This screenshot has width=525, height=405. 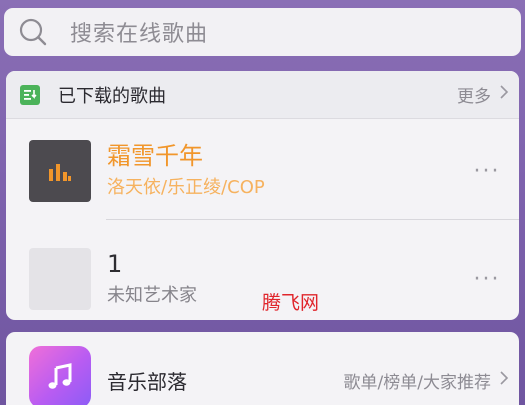 I want to click on downloaded-songs-title: 已下载的歌曲, so click(x=112, y=96).